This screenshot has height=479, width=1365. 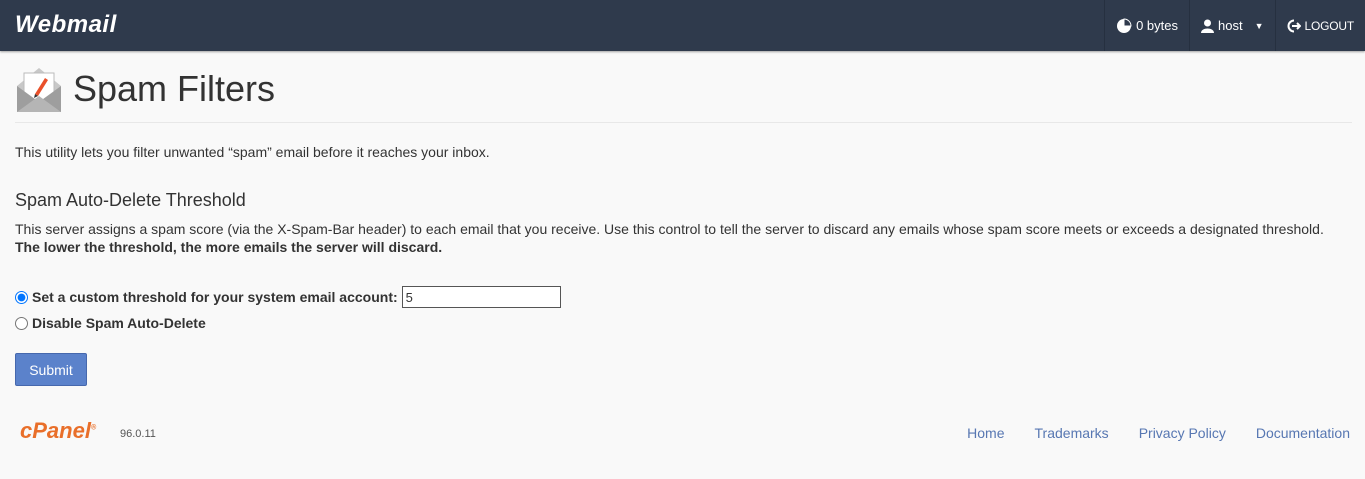 What do you see at coordinates (1072, 433) in the screenshot?
I see `footer-link-trademarks: Trademarks` at bounding box center [1072, 433].